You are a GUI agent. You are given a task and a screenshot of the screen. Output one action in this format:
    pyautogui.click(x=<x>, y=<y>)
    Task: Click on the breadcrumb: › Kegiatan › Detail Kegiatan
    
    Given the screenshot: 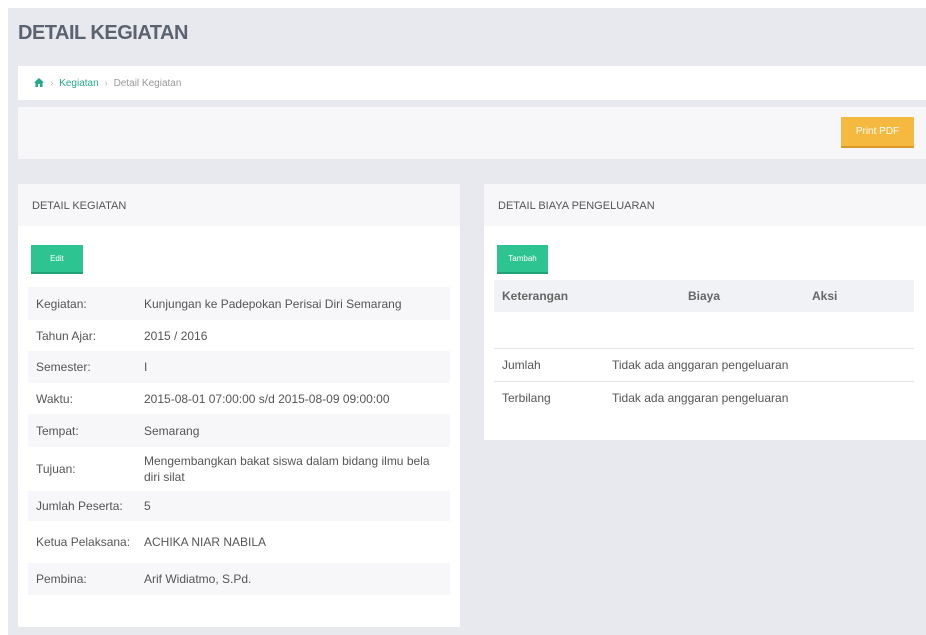 What is the action you would take?
    pyautogui.click(x=472, y=83)
    